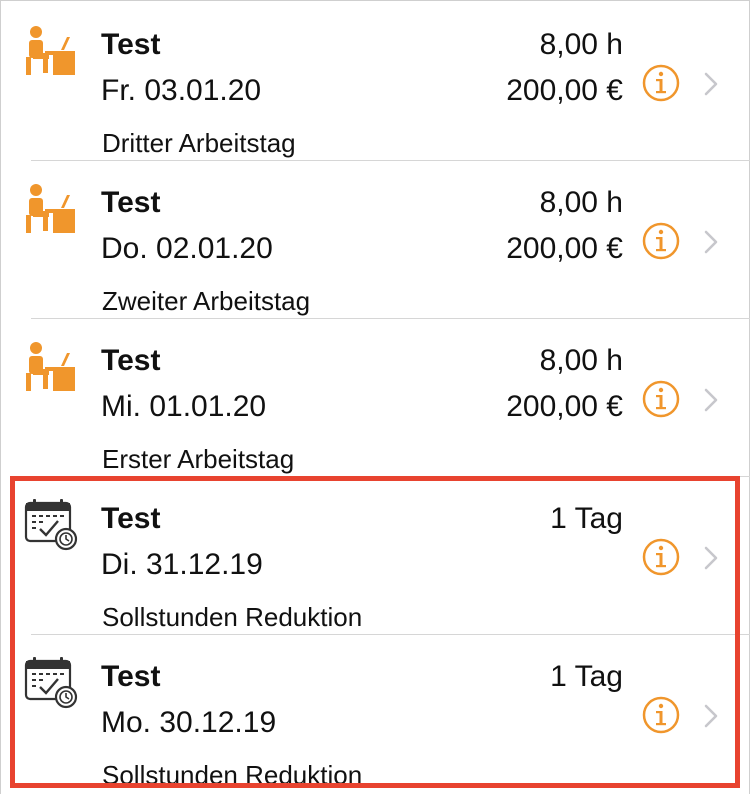 This screenshot has height=794, width=750. What do you see at coordinates (181, 90) in the screenshot?
I see `entry-date: Fr. 03.01.20` at bounding box center [181, 90].